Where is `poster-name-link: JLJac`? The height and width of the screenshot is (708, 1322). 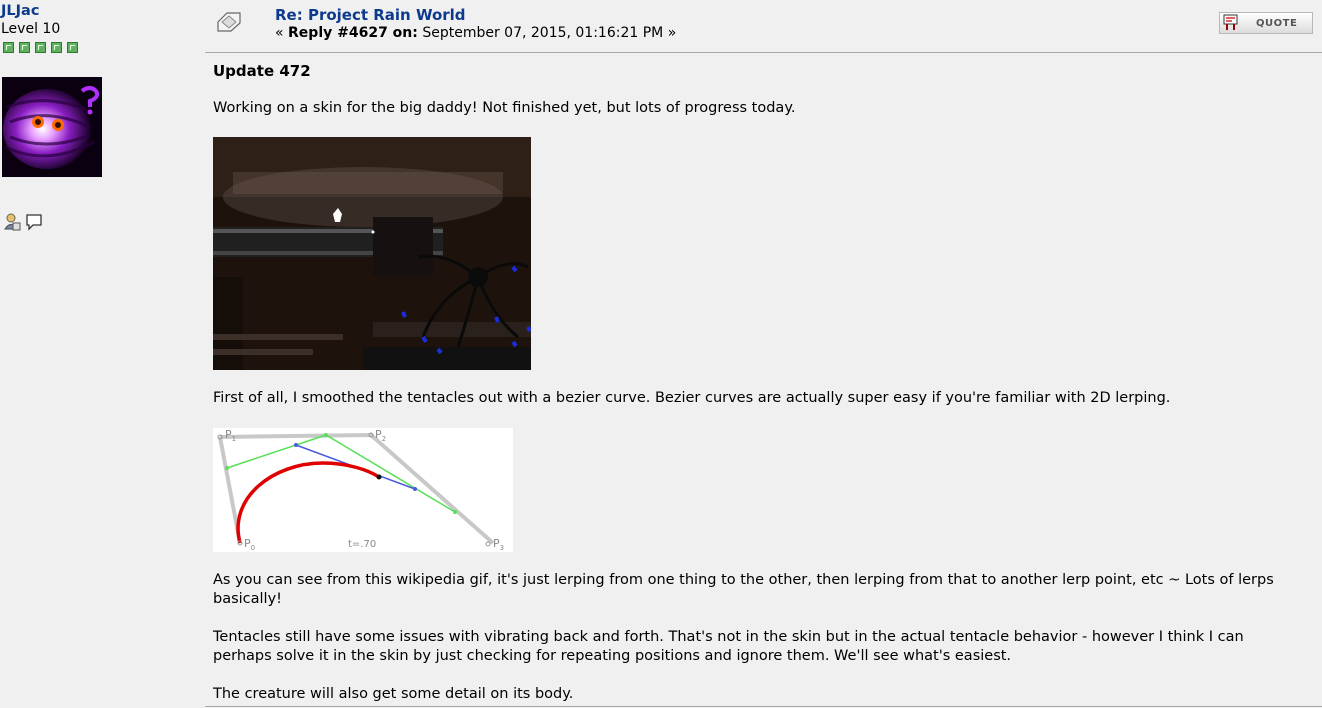 poster-name-link: JLJac is located at coordinates (20, 11).